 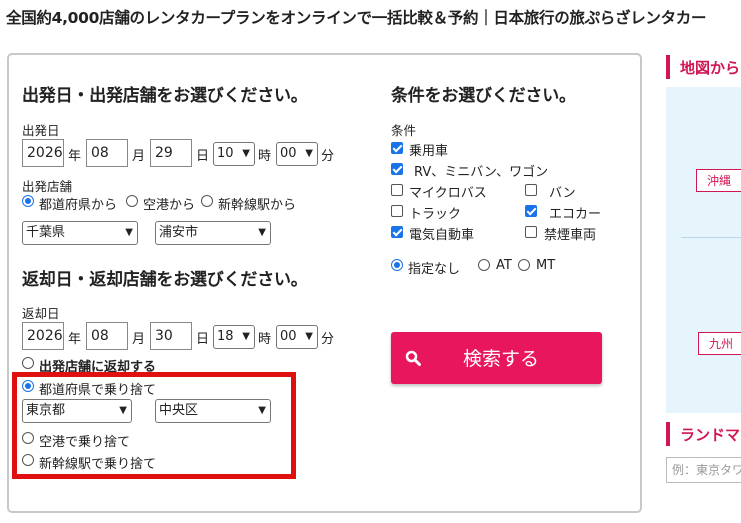 I want to click on landmark-heading: ランドマ, so click(x=710, y=435).